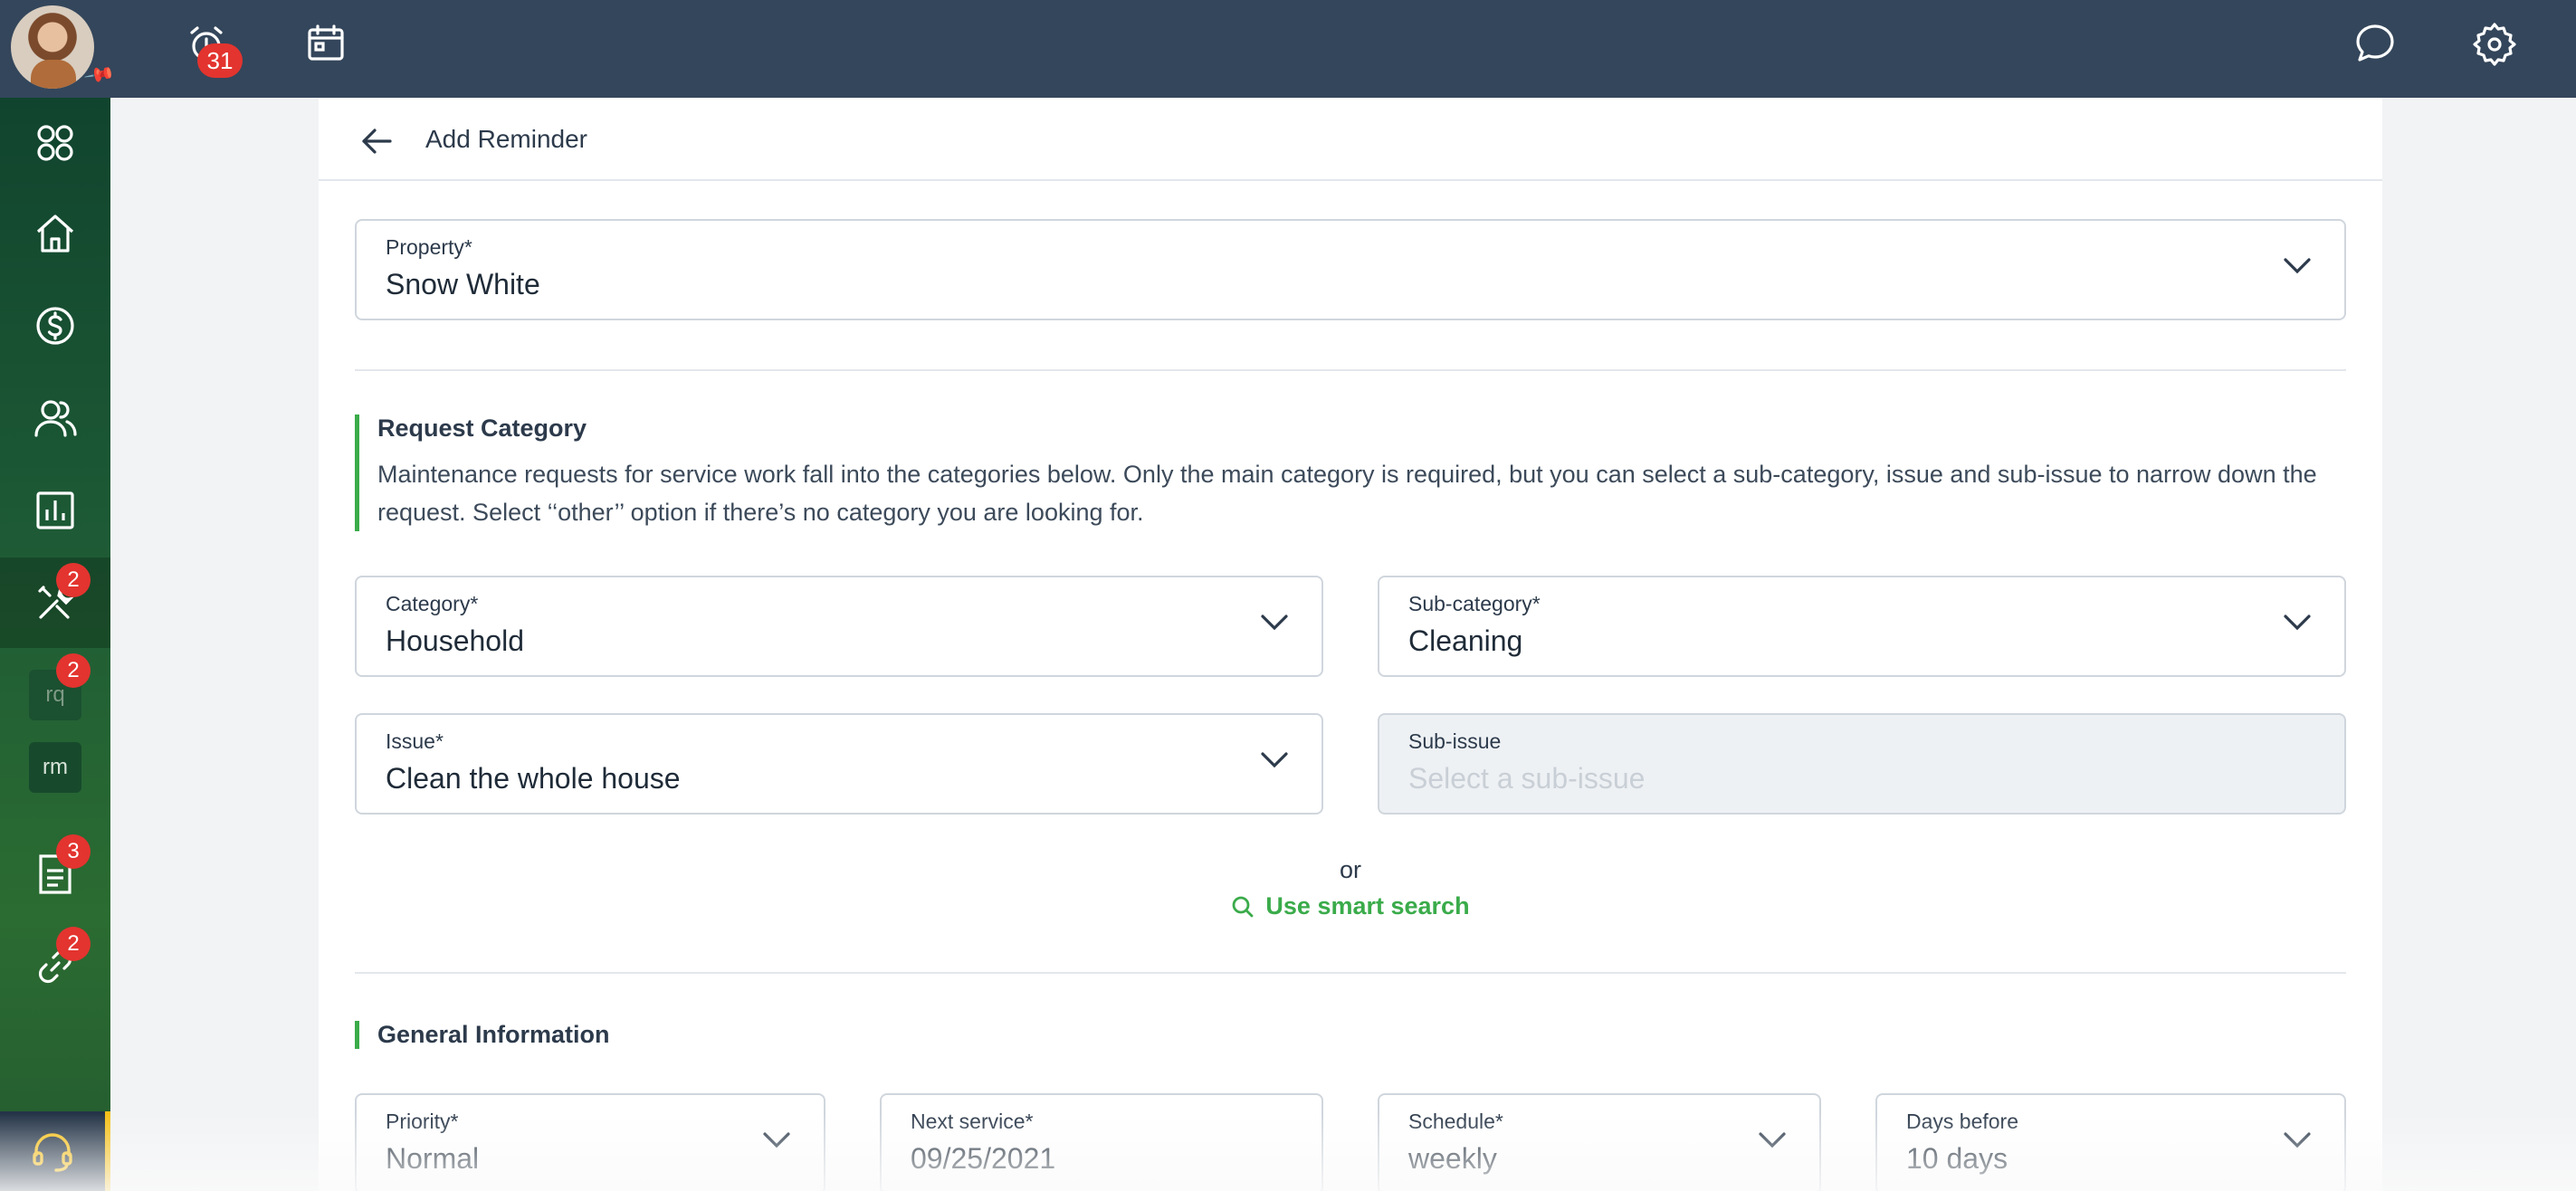 The image size is (2576, 1191). What do you see at coordinates (1101, 1142) in the screenshot?
I see `next-service-date-input: Next service* 09/25/2021` at bounding box center [1101, 1142].